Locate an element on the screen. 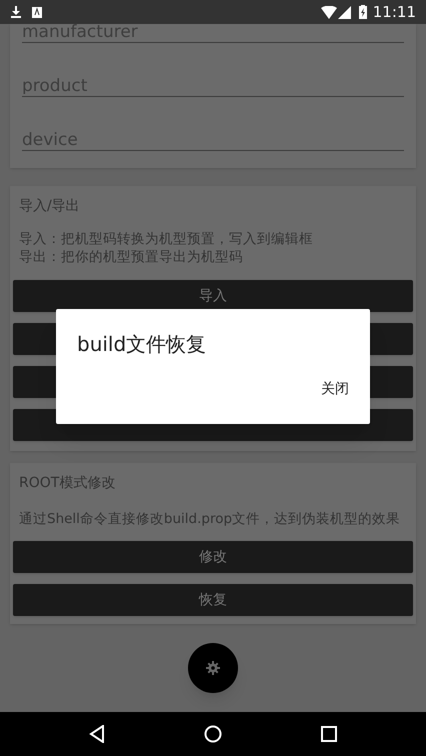 The height and width of the screenshot is (756, 426). battery-icon is located at coordinates (362, 12).